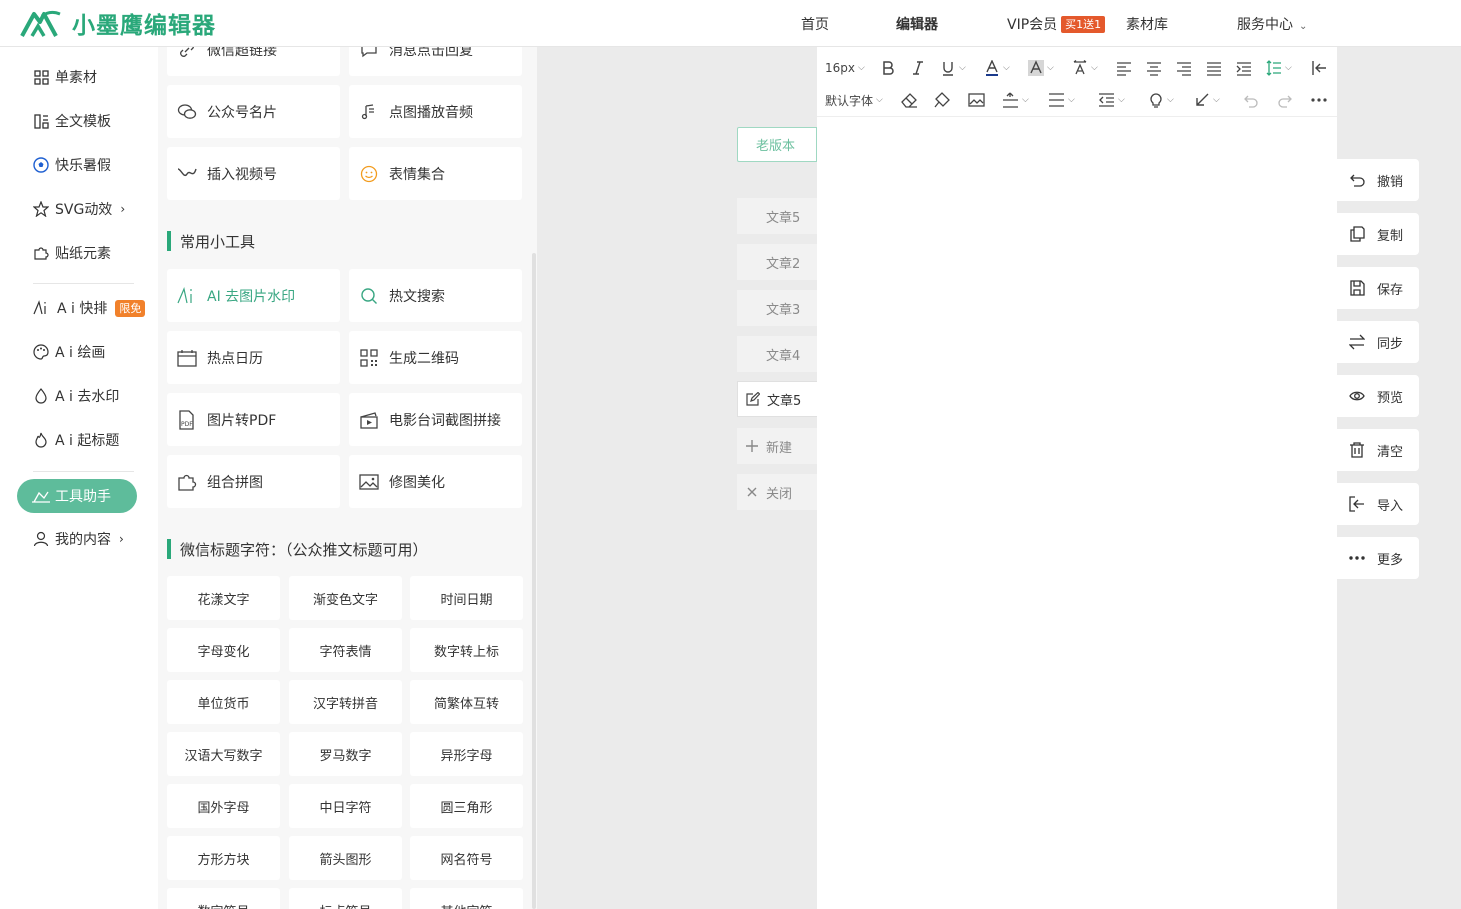  Describe the element at coordinates (1124, 68) in the screenshot. I see `align-left-icon` at that location.